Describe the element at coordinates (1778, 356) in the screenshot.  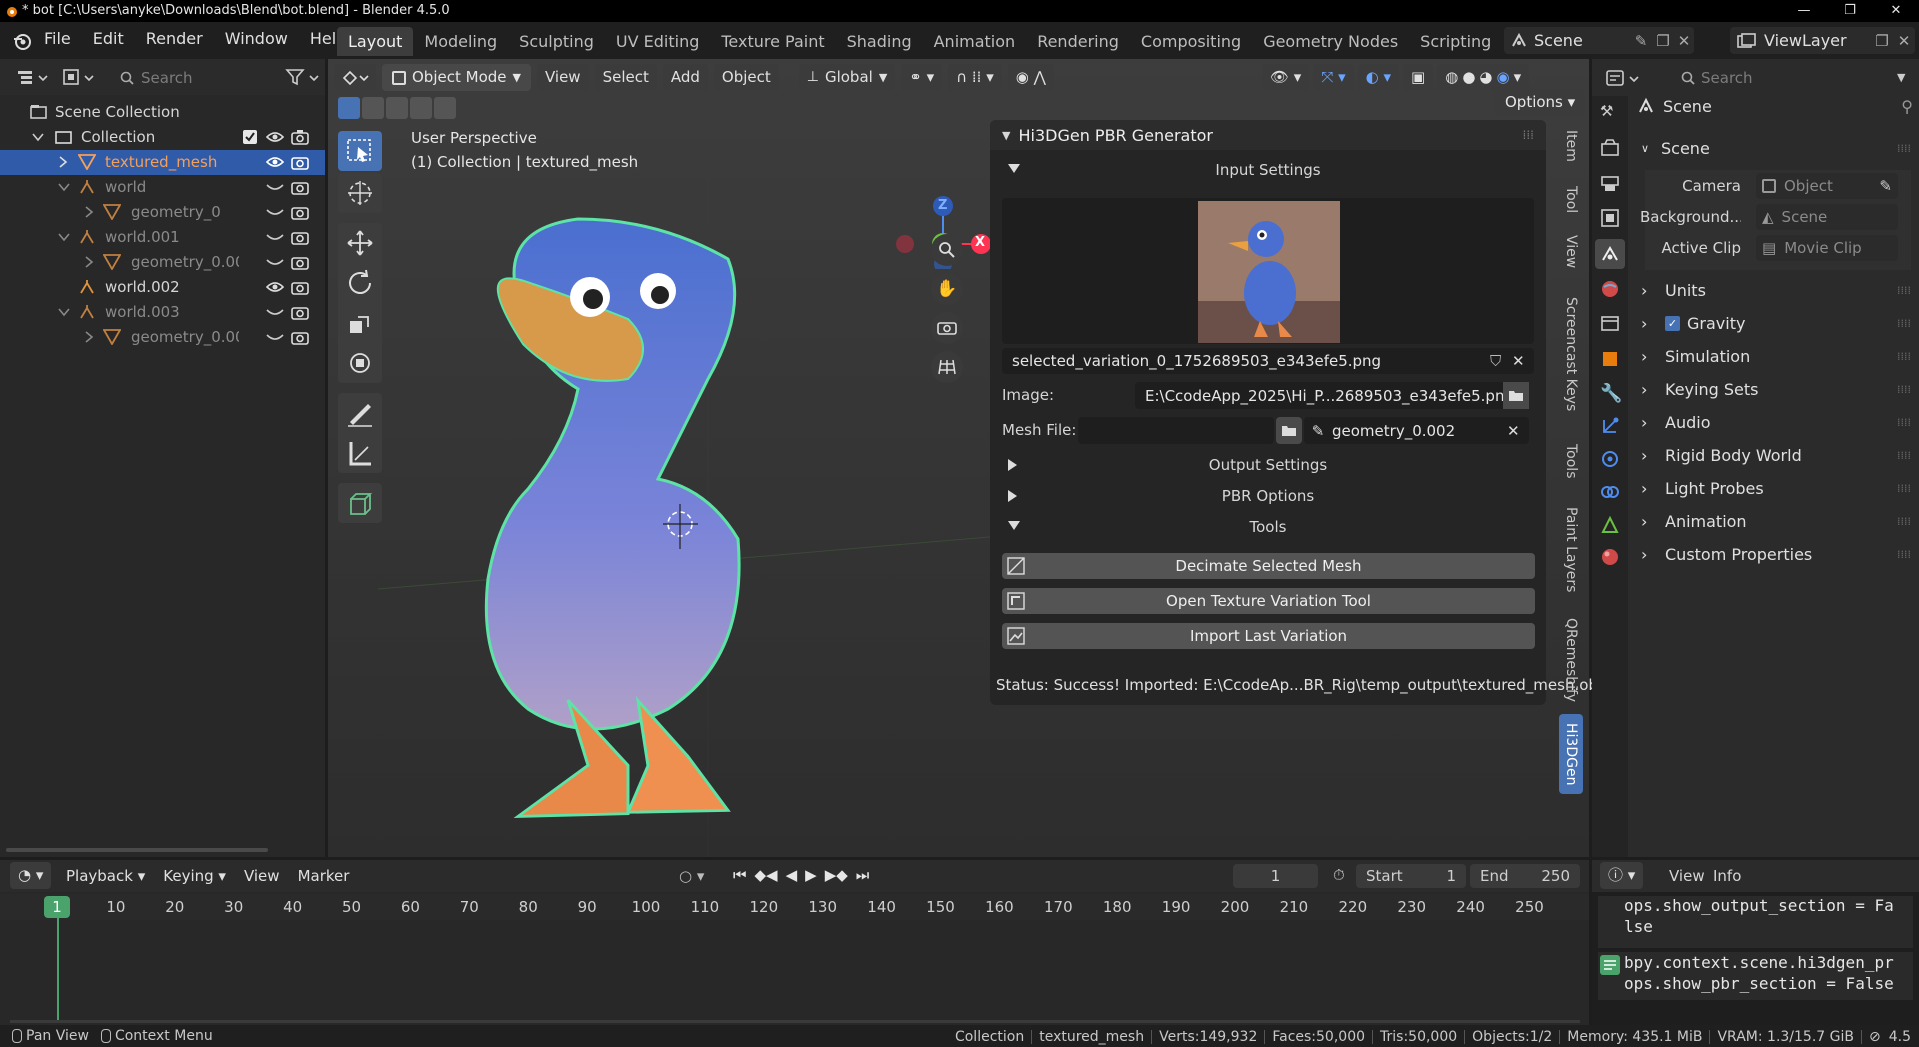
I see `simulation-panel-header: › Simulation ⁞⁞⁞⁞` at that location.